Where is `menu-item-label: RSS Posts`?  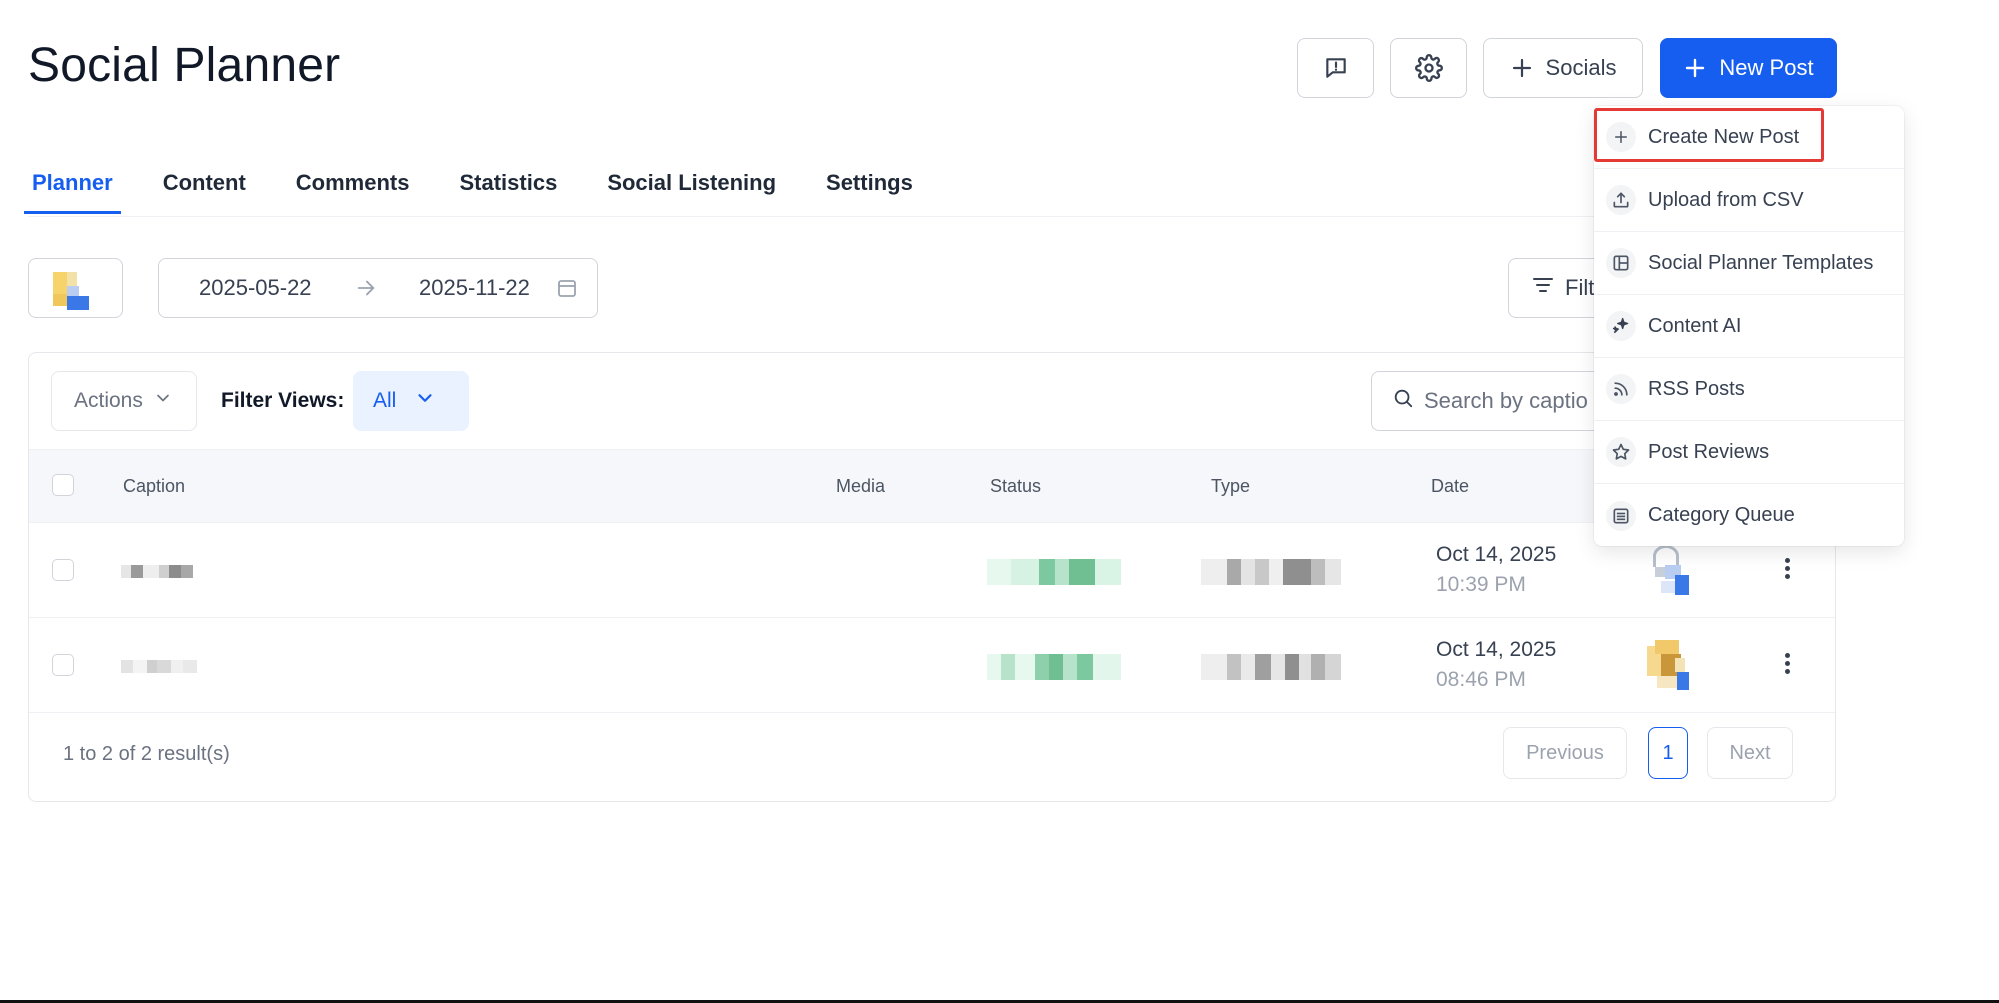 menu-item-label: RSS Posts is located at coordinates (1696, 388).